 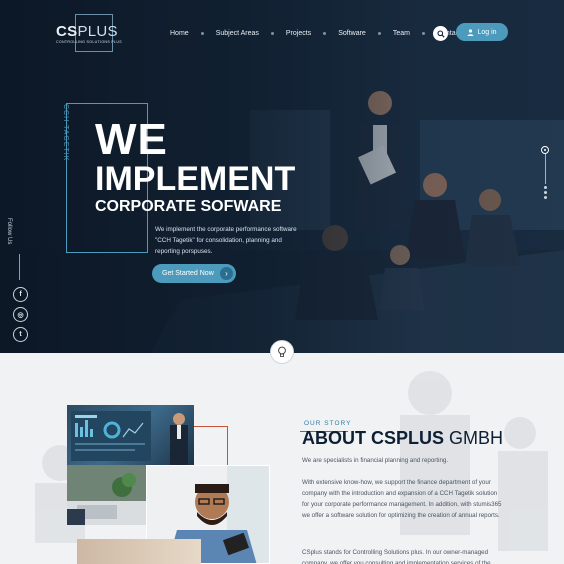 I want to click on lightbulb-icon, so click(x=282, y=351).